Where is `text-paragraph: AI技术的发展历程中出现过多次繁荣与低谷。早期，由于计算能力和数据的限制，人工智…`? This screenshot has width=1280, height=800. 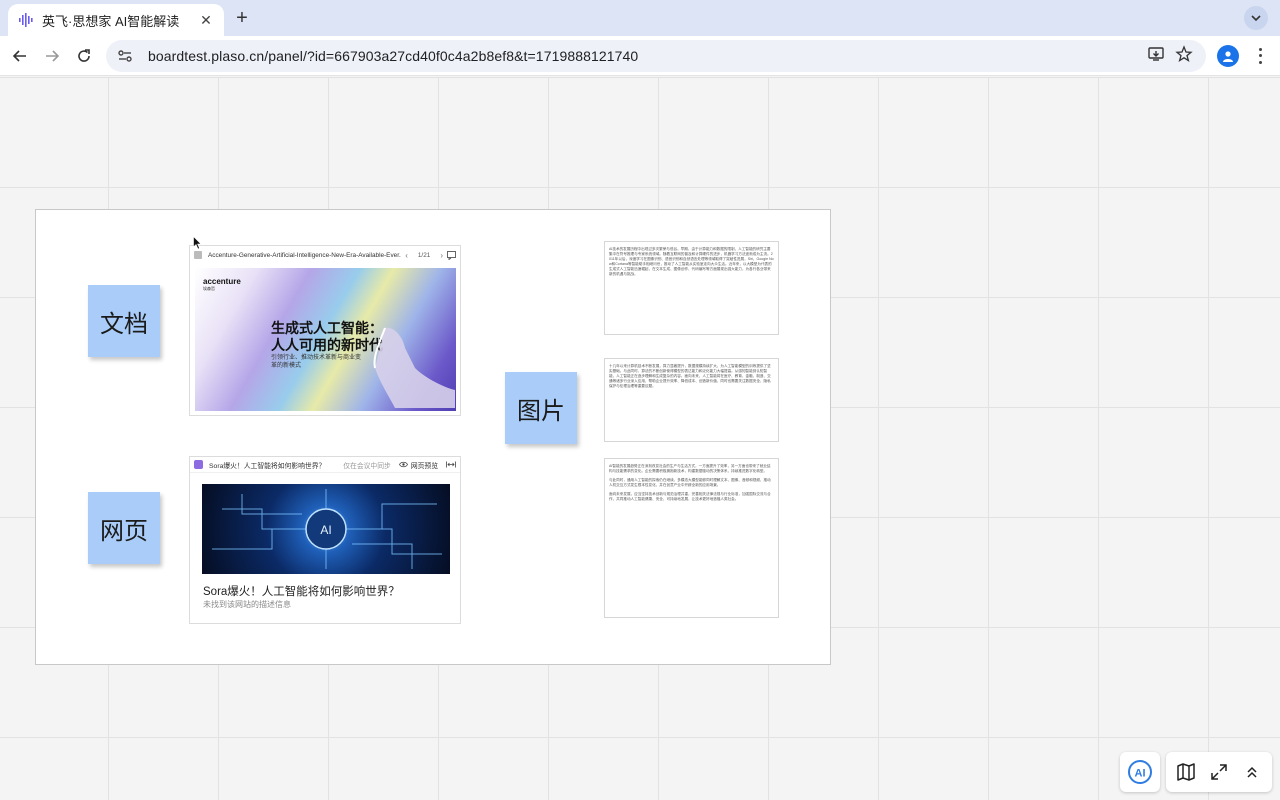
text-paragraph: AI技术的发展历程中出现过多次繁荣与低谷。早期，由于计算能力和数据的限制，人工智… is located at coordinates (691, 261).